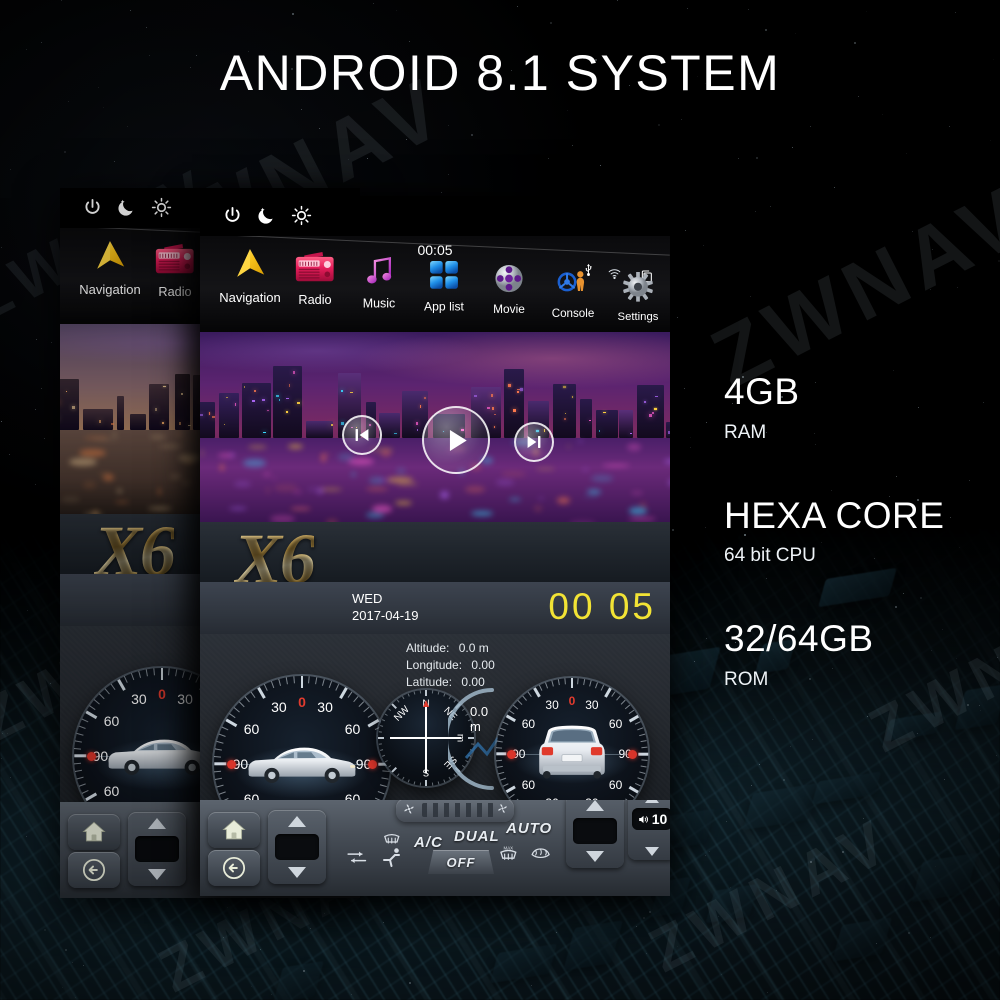 The height and width of the screenshot is (1000, 1000). What do you see at coordinates (649, 830) in the screenshot?
I see `volume-control: 10` at bounding box center [649, 830].